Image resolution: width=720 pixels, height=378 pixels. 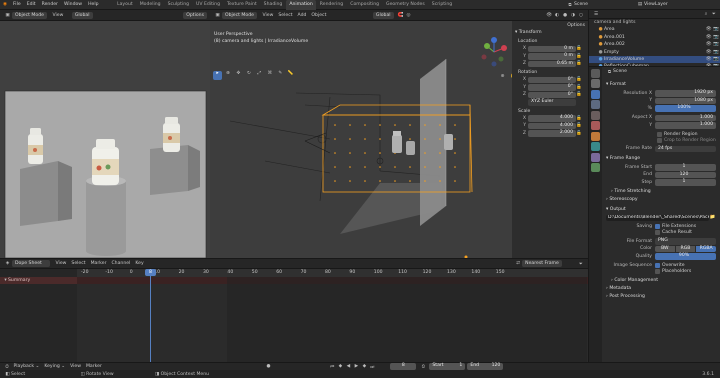 What do you see at coordinates (365, 5) in the screenshot?
I see `tab-compositing: Compositing` at bounding box center [365, 5].